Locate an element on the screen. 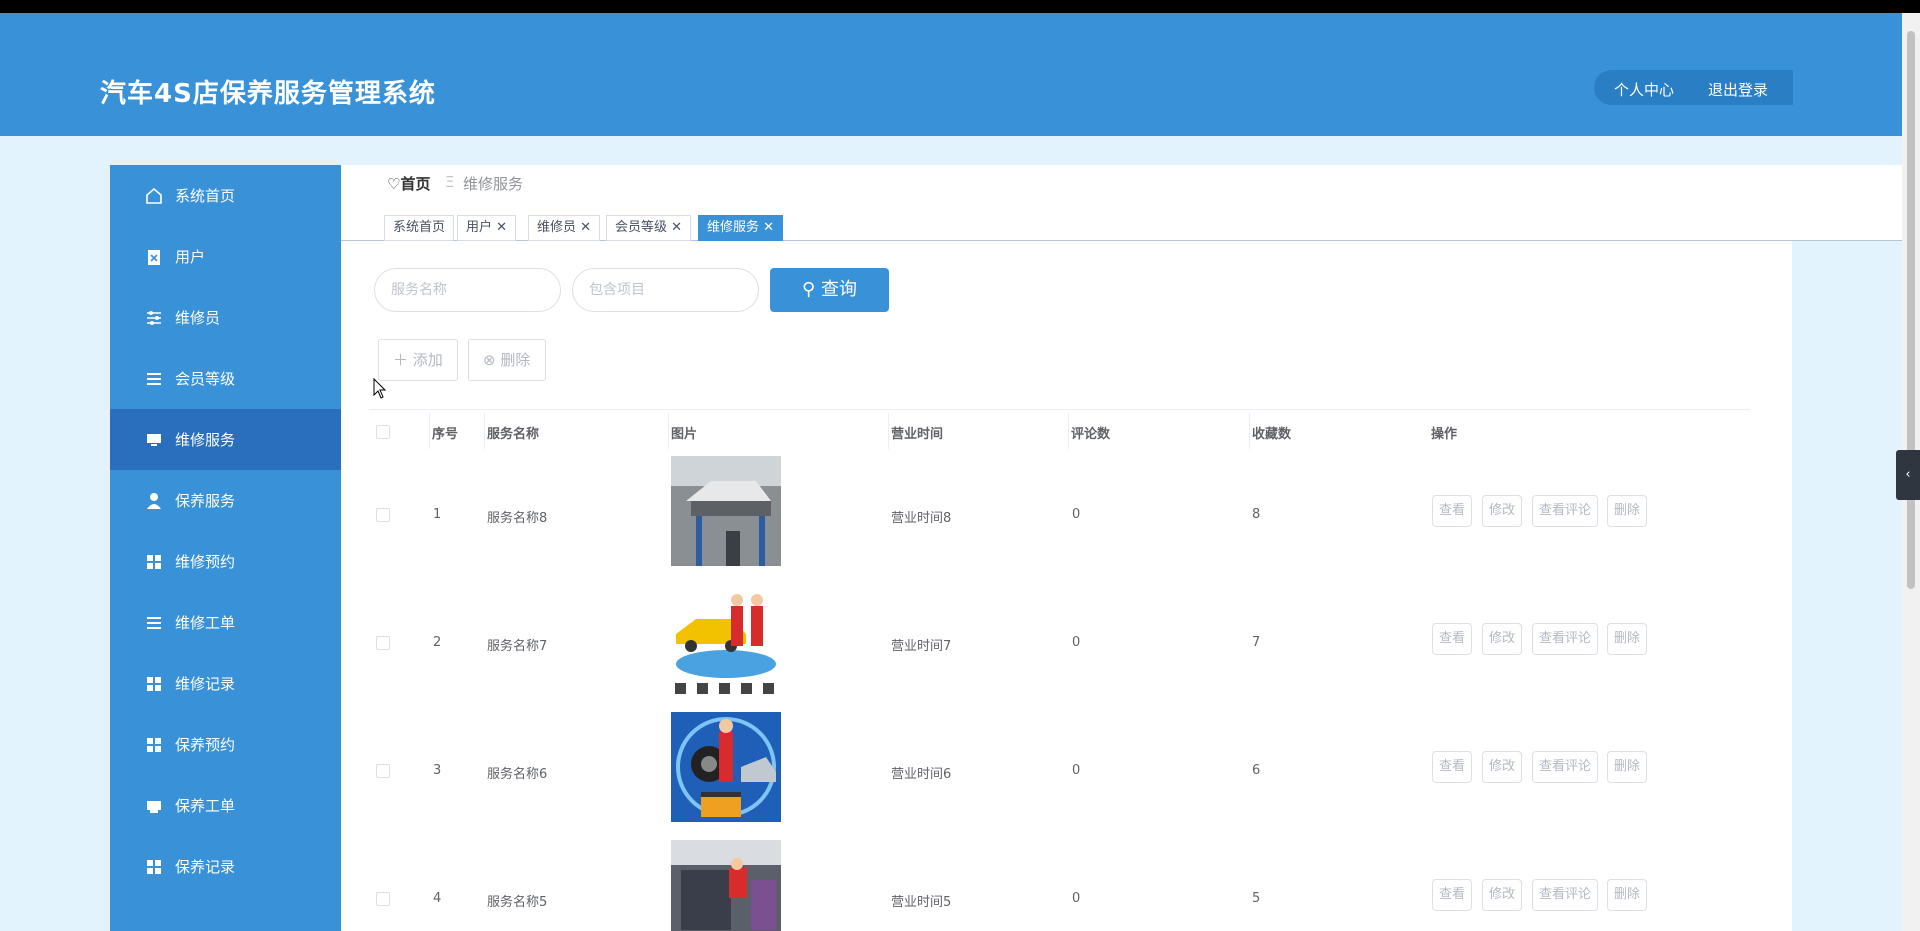 This screenshot has width=1920, height=931. row-business-hours: 营业时间7 is located at coordinates (921, 646).